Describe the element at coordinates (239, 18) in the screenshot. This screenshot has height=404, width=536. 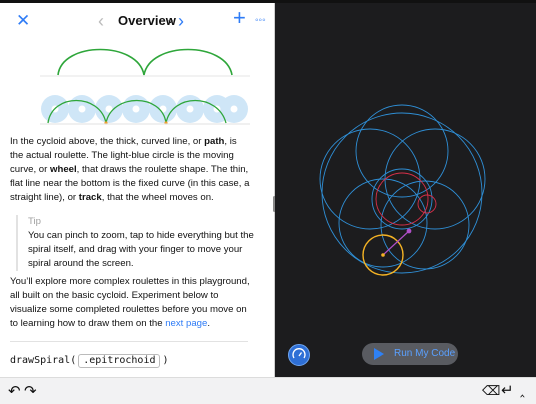
I see `add-icon: +` at that location.